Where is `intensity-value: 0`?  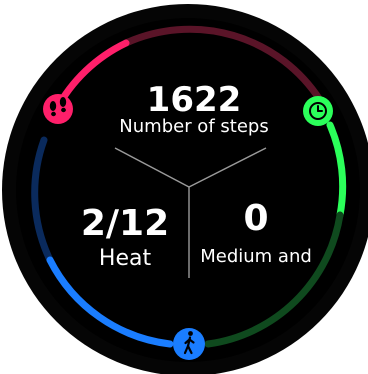
intensity-value: 0 is located at coordinates (256, 218).